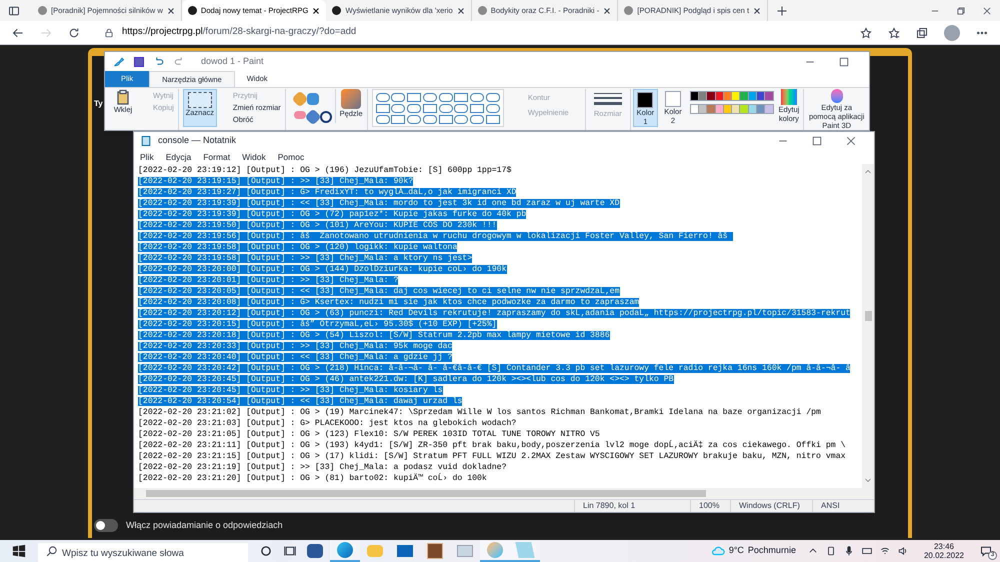 The width and height of the screenshot is (1000, 562). I want to click on window-title: dowod 1 - Paint, so click(232, 61).